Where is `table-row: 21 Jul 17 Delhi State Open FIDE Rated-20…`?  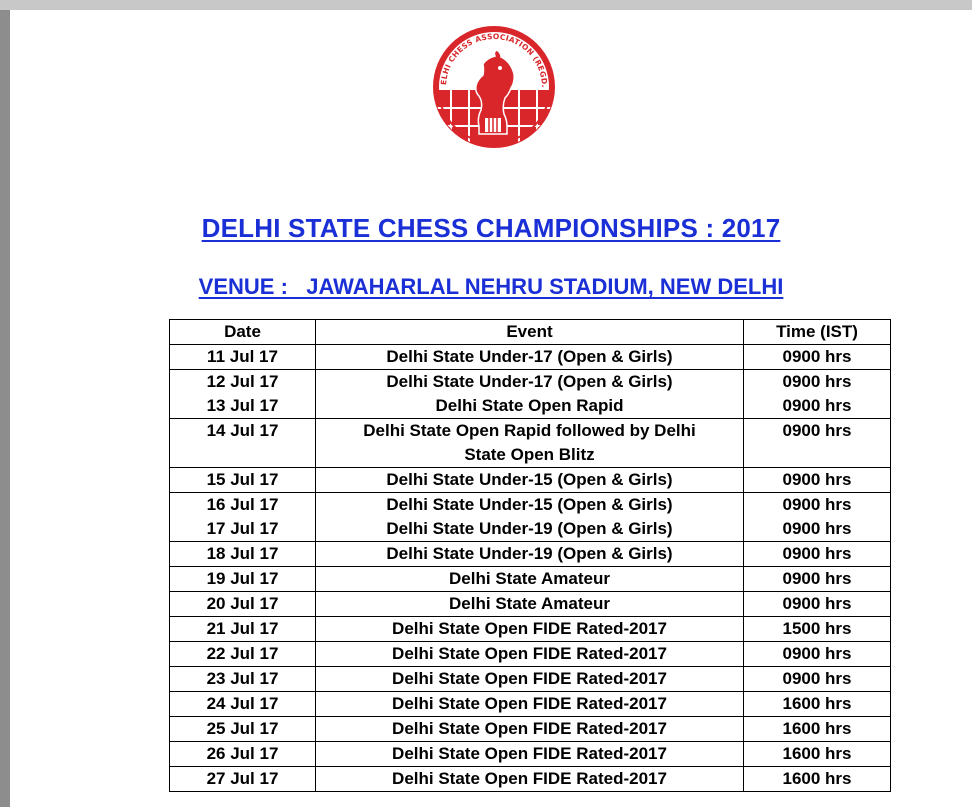
table-row: 21 Jul 17 Delhi State Open FIDE Rated-20… is located at coordinates (530, 629).